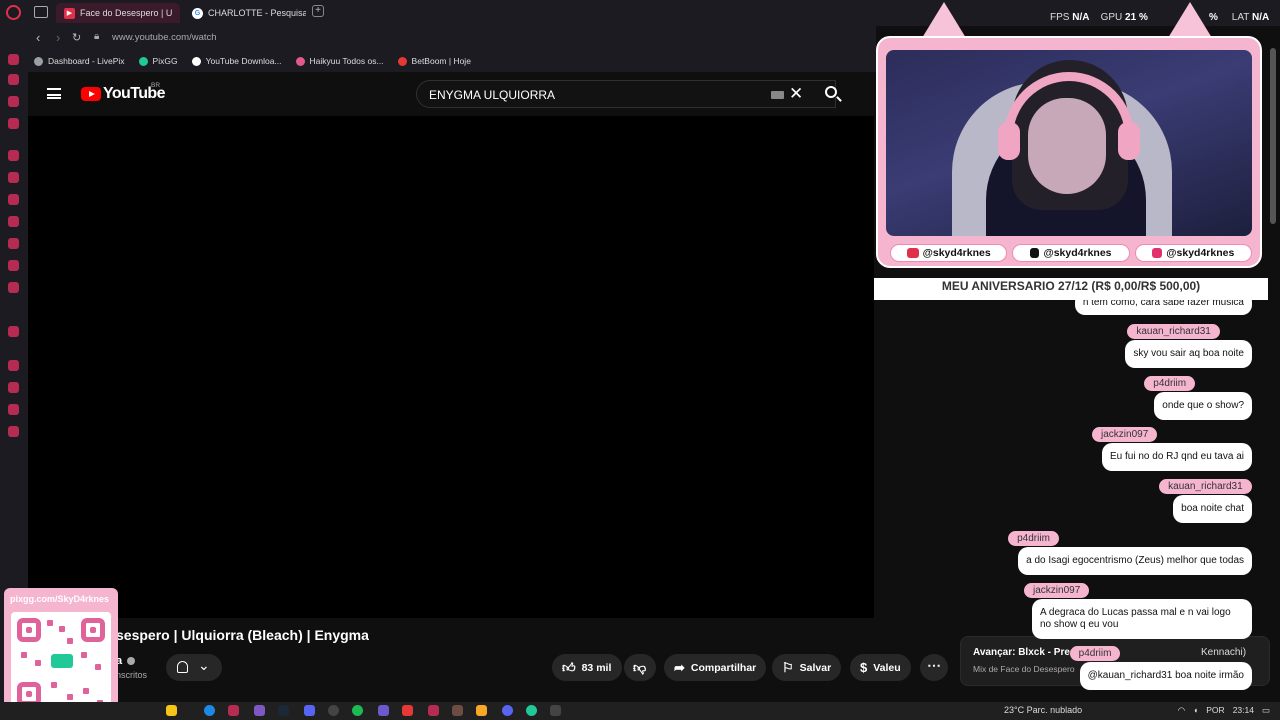 The height and width of the screenshot is (720, 1280). What do you see at coordinates (197, 13) in the screenshot?
I see `google-favicon-icon: G` at bounding box center [197, 13].